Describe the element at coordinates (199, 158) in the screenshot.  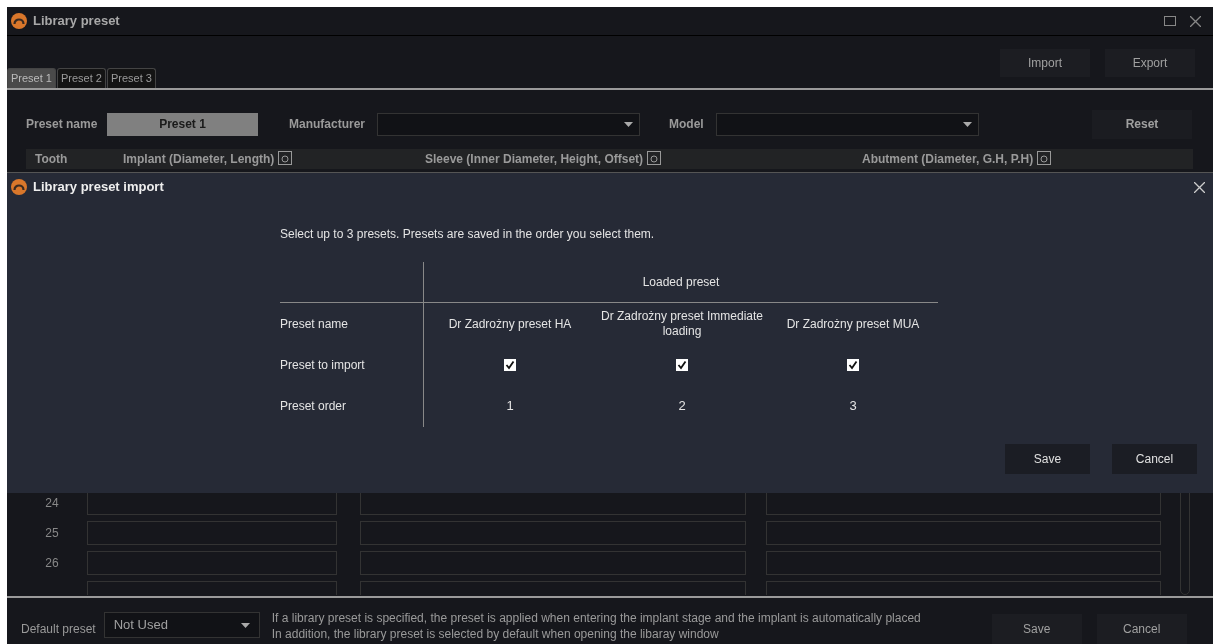
I see `column-header: Implant (Diameter, Length)` at that location.